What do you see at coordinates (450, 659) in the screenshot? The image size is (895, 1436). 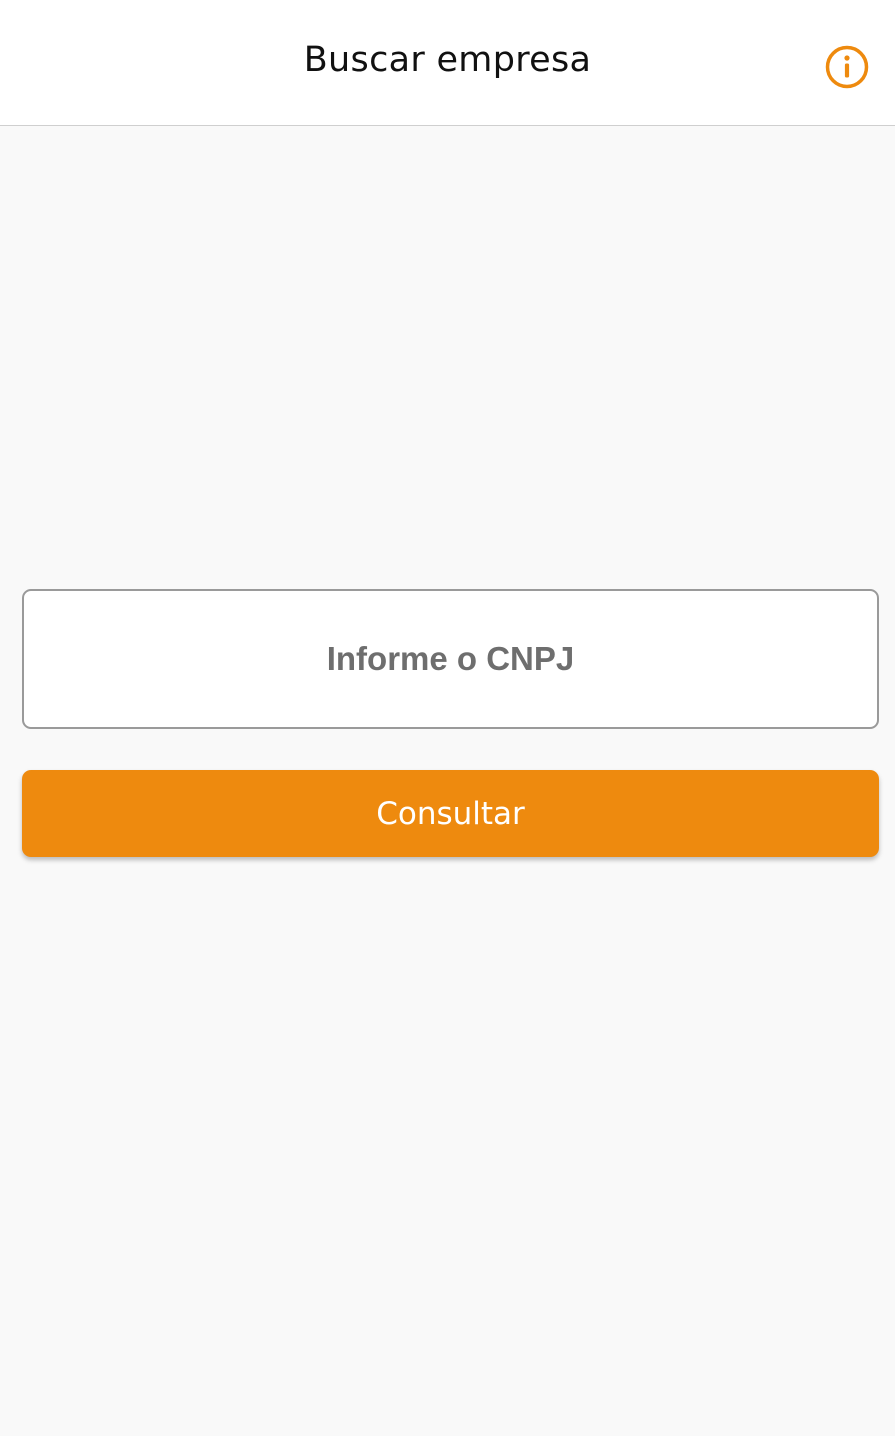 I see `cnpj-input` at bounding box center [450, 659].